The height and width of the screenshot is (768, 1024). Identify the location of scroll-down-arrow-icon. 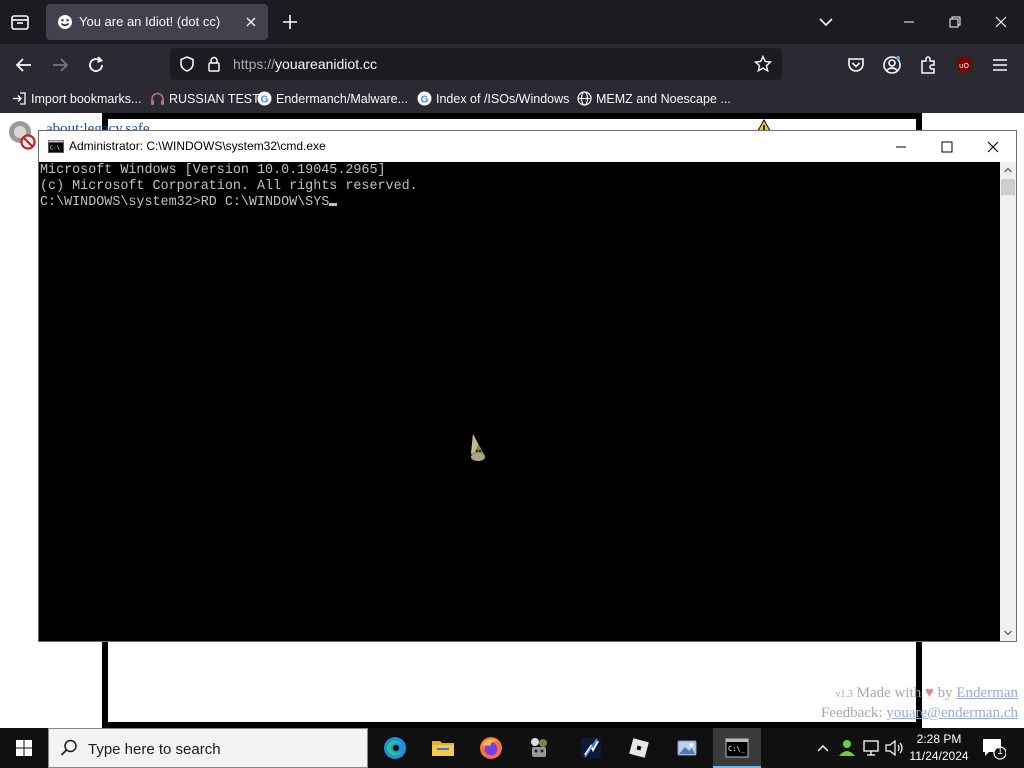
(1008, 633).